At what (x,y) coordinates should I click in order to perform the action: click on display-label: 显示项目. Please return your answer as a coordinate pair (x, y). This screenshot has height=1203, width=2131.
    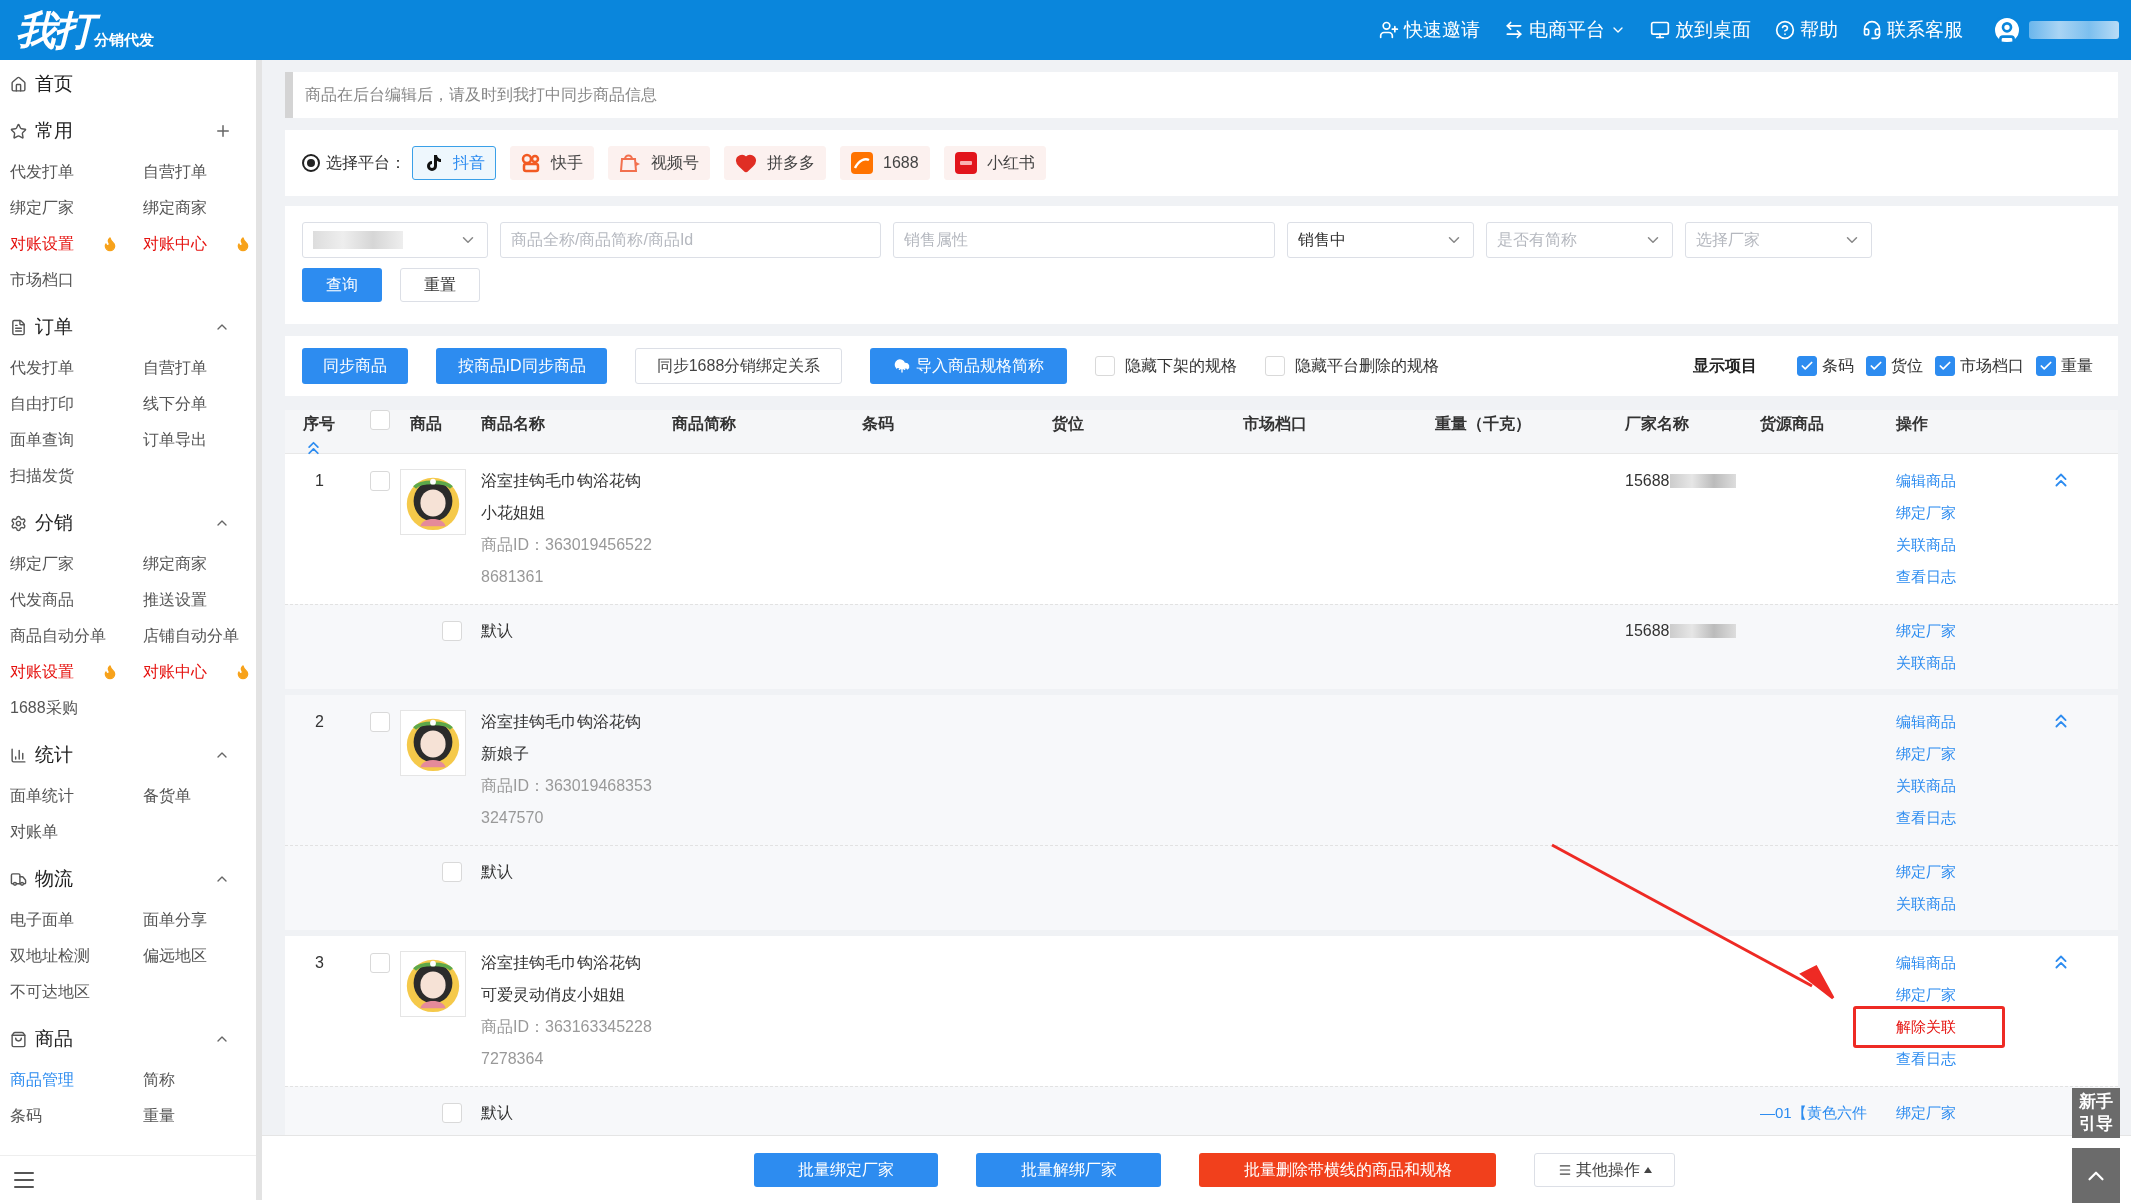
    Looking at the image, I should click on (1725, 366).